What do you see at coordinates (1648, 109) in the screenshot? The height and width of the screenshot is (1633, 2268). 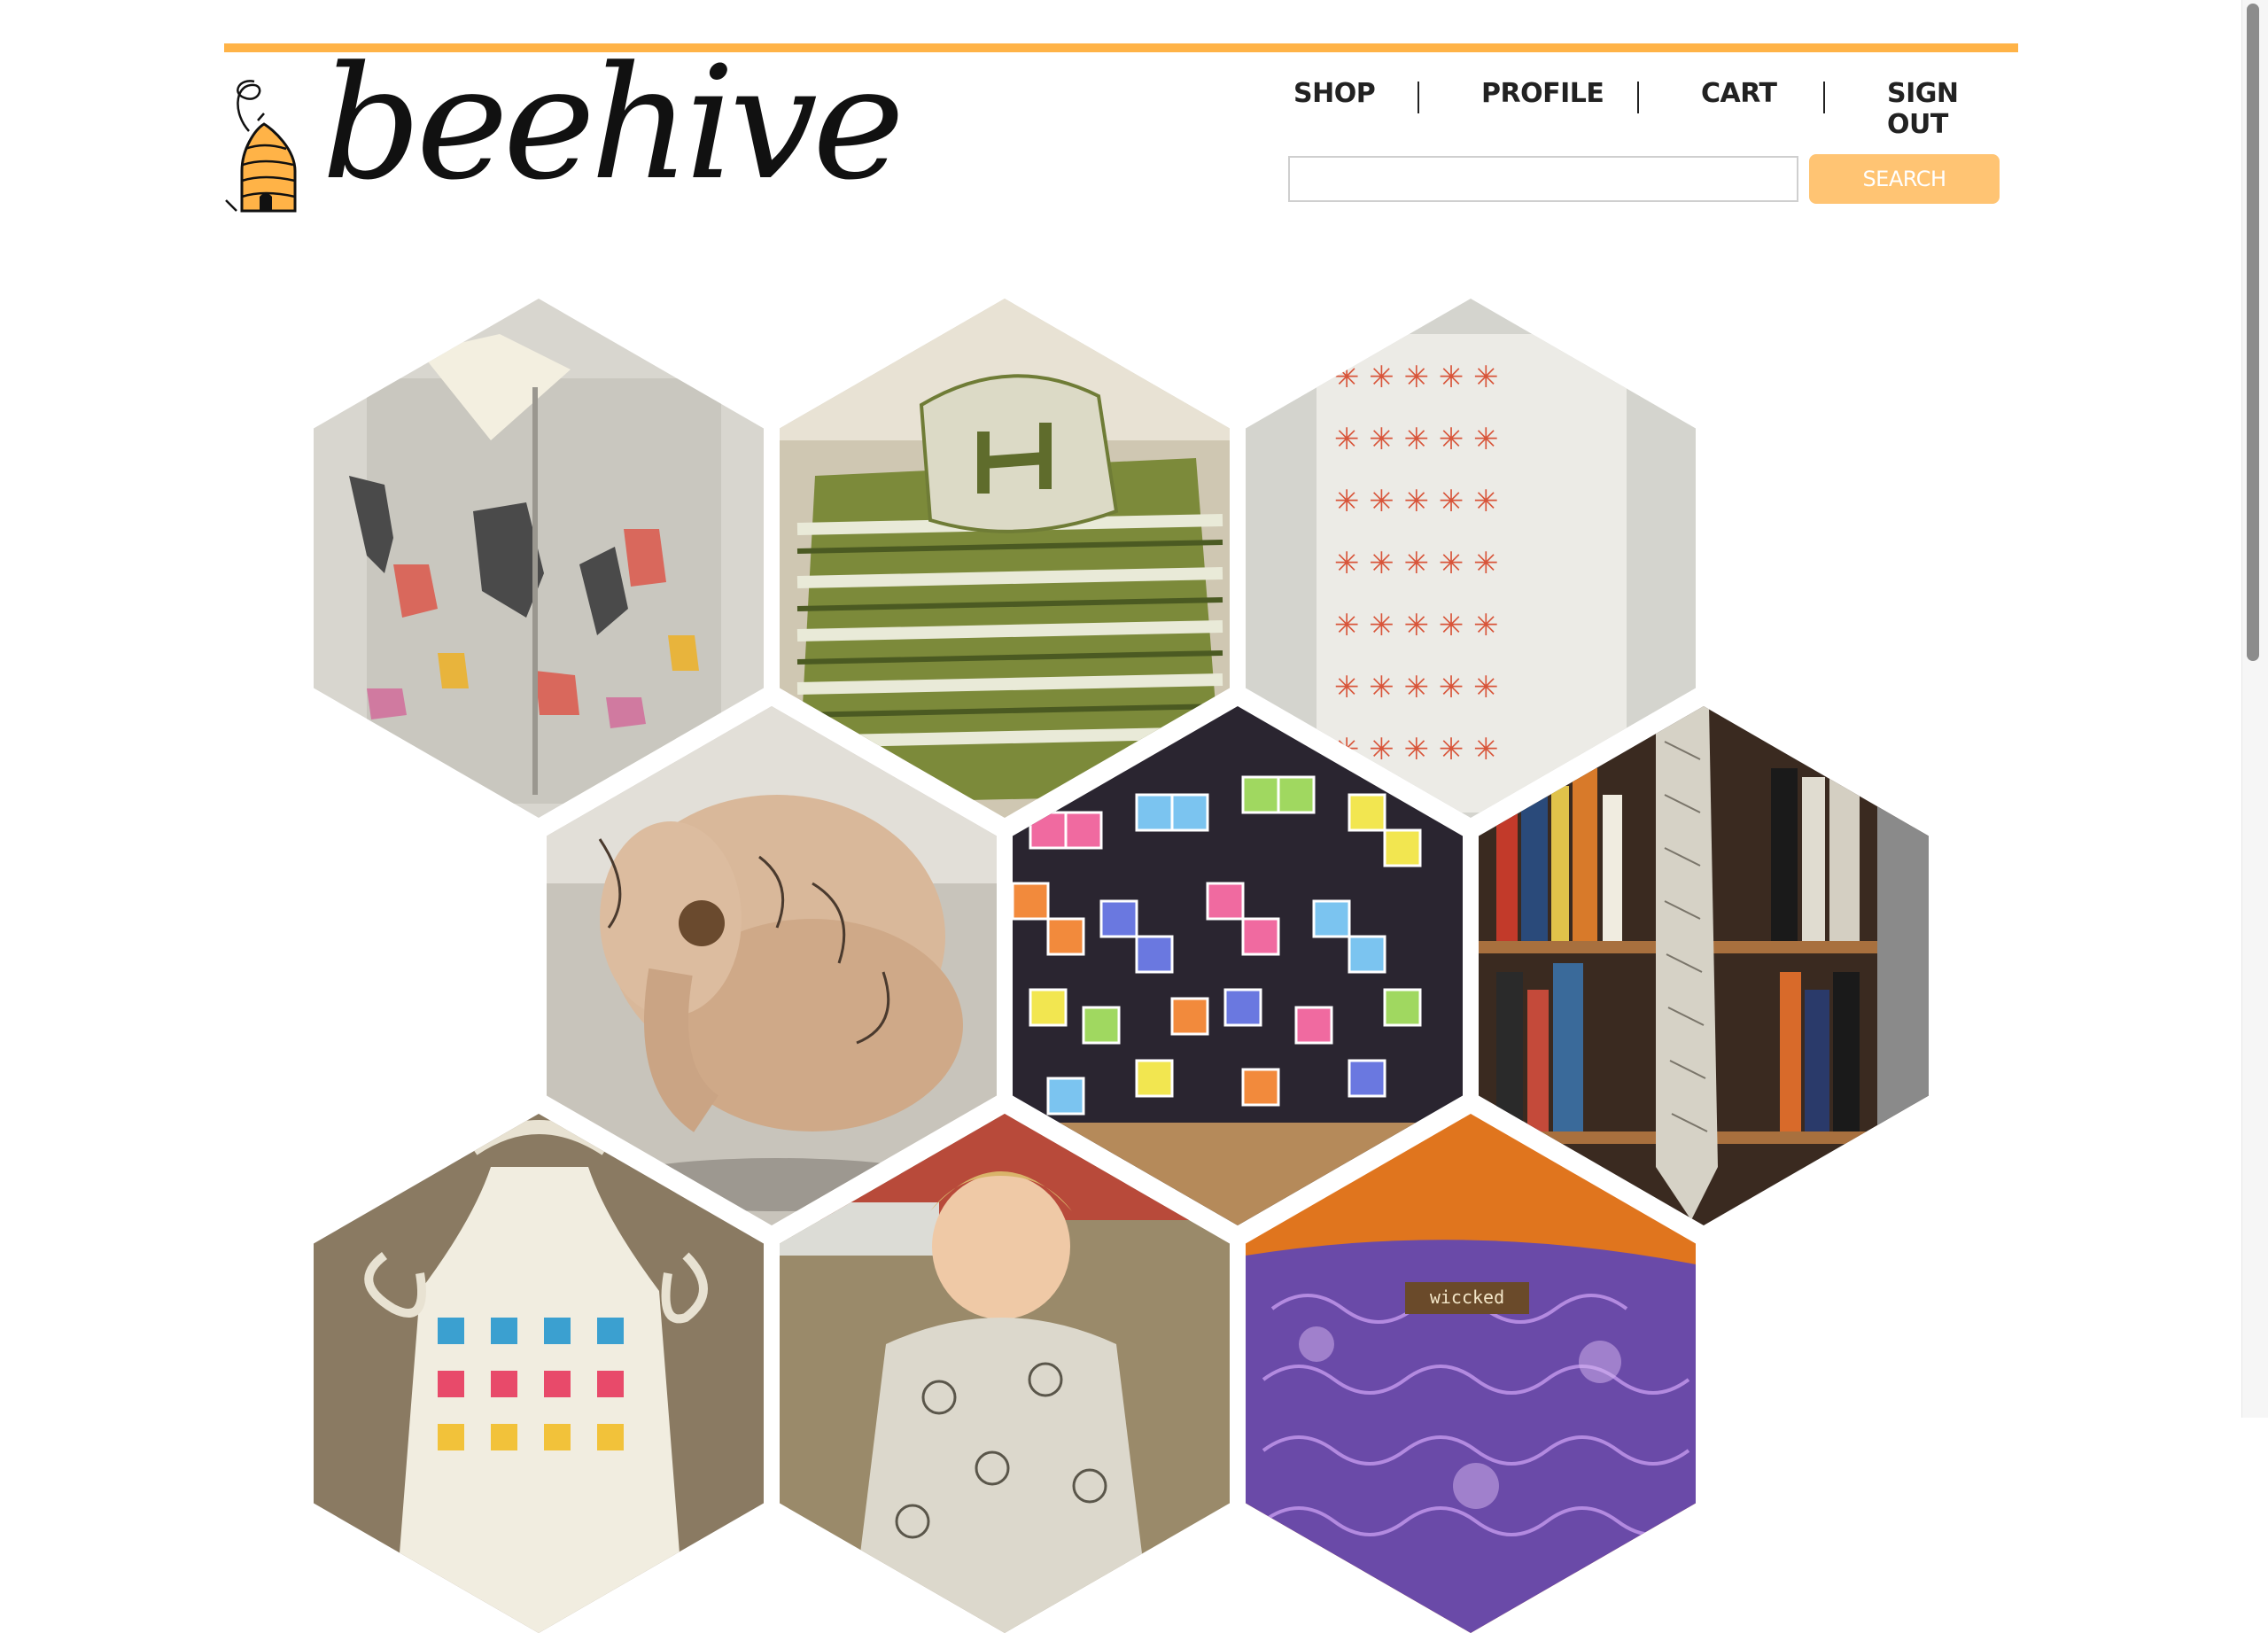 I see `main-nav: SHOP PROFILE CART SIGN OUT` at bounding box center [1648, 109].